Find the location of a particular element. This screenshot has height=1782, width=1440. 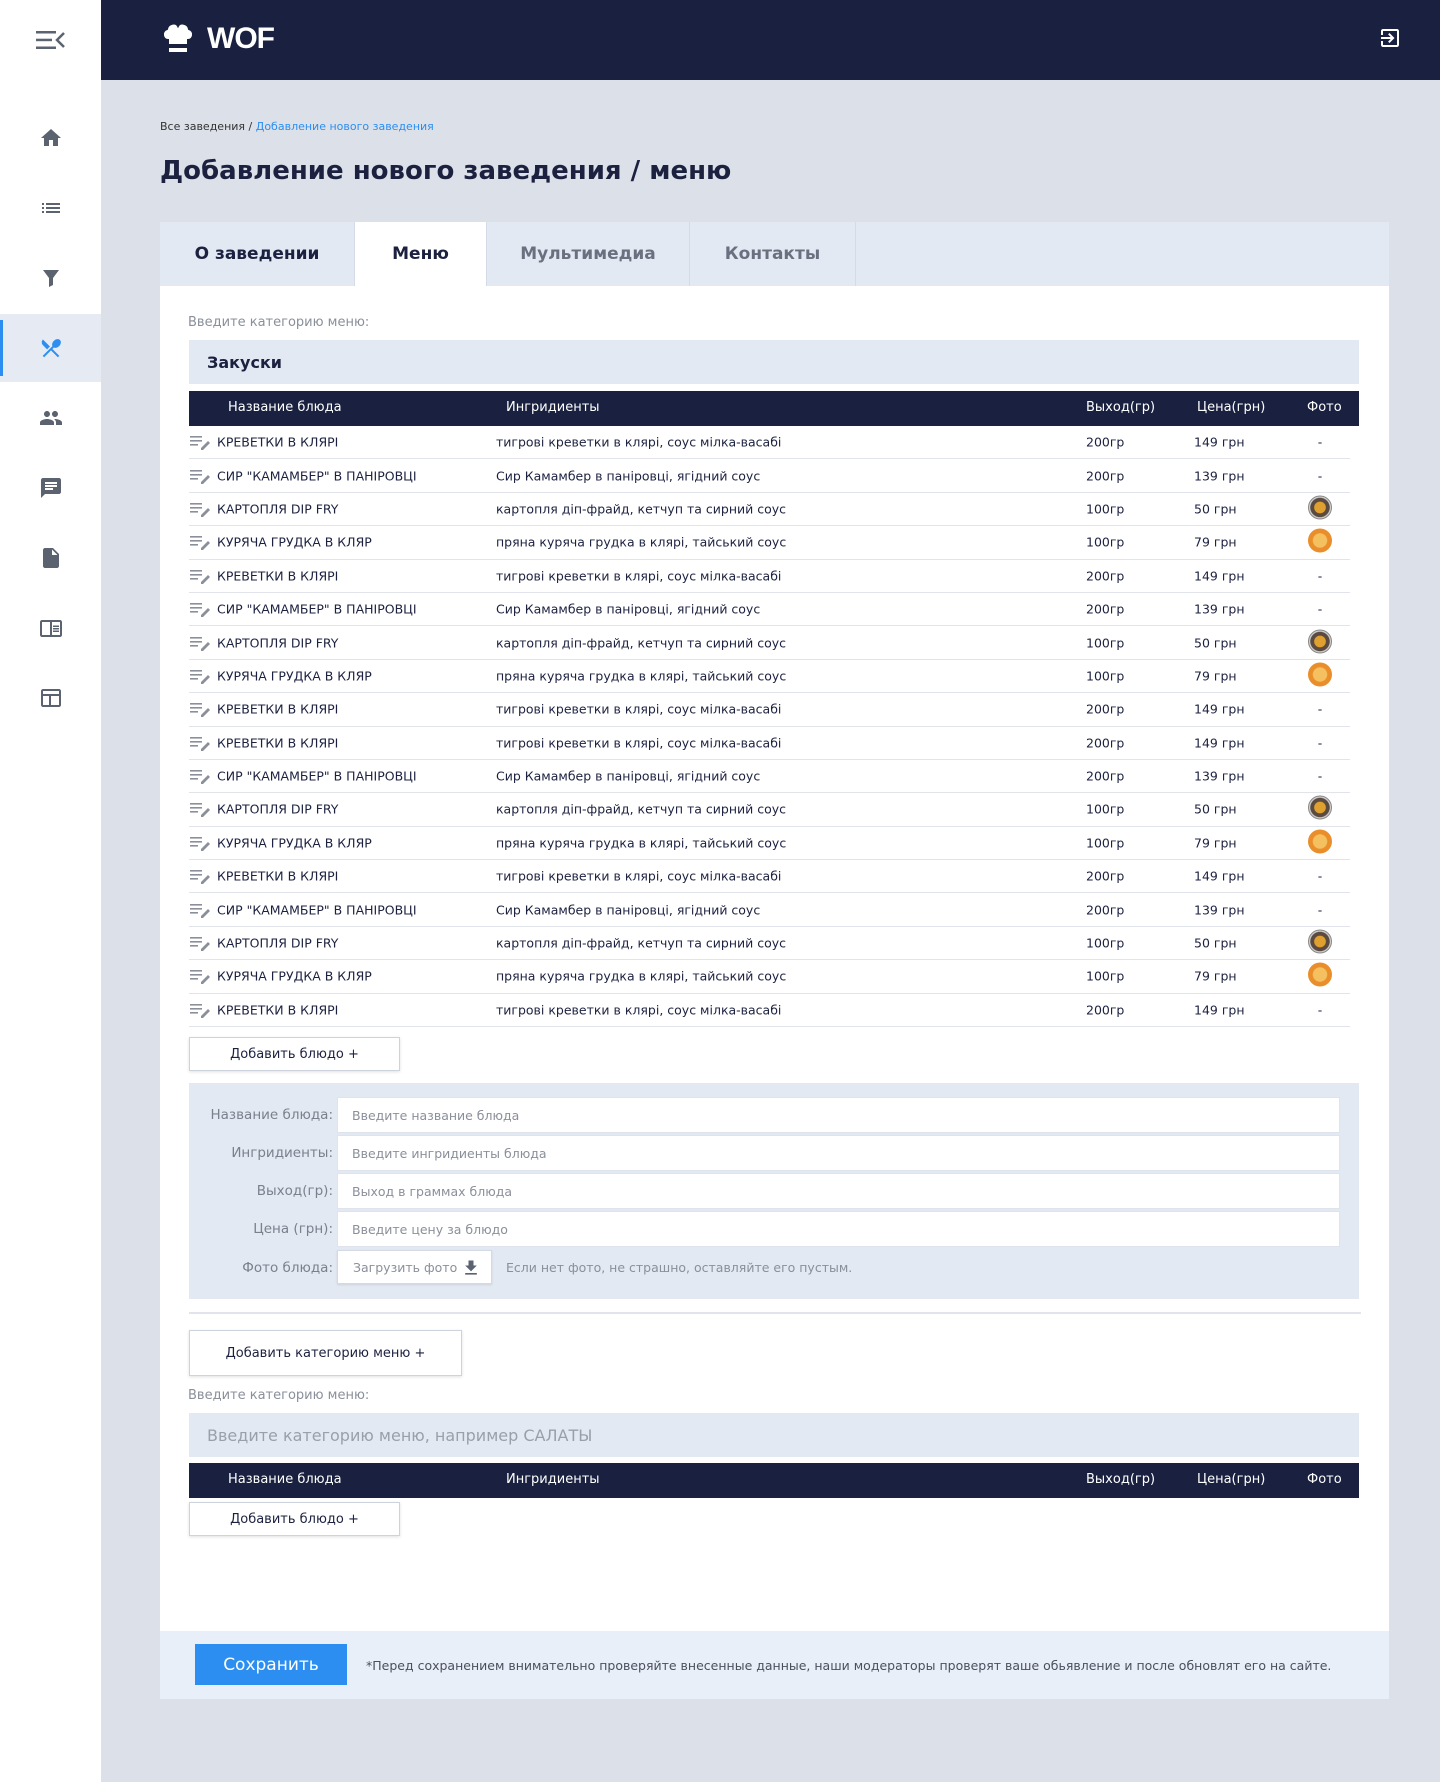

ingredients-input: Введите ингридиенты блюда is located at coordinates (838, 1153).